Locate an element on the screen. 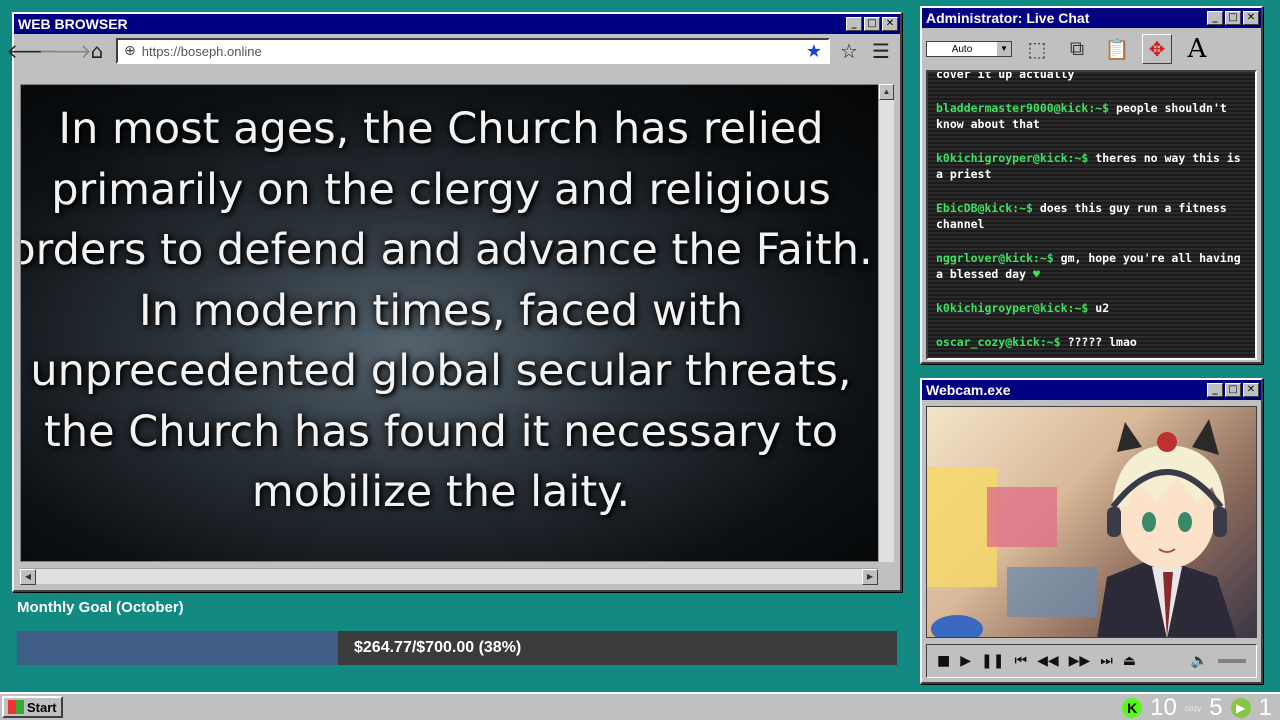  chat-toolbar: Auto ▼ ⬚ ⧉ 📋 ✥ A is located at coordinates (1091, 49).